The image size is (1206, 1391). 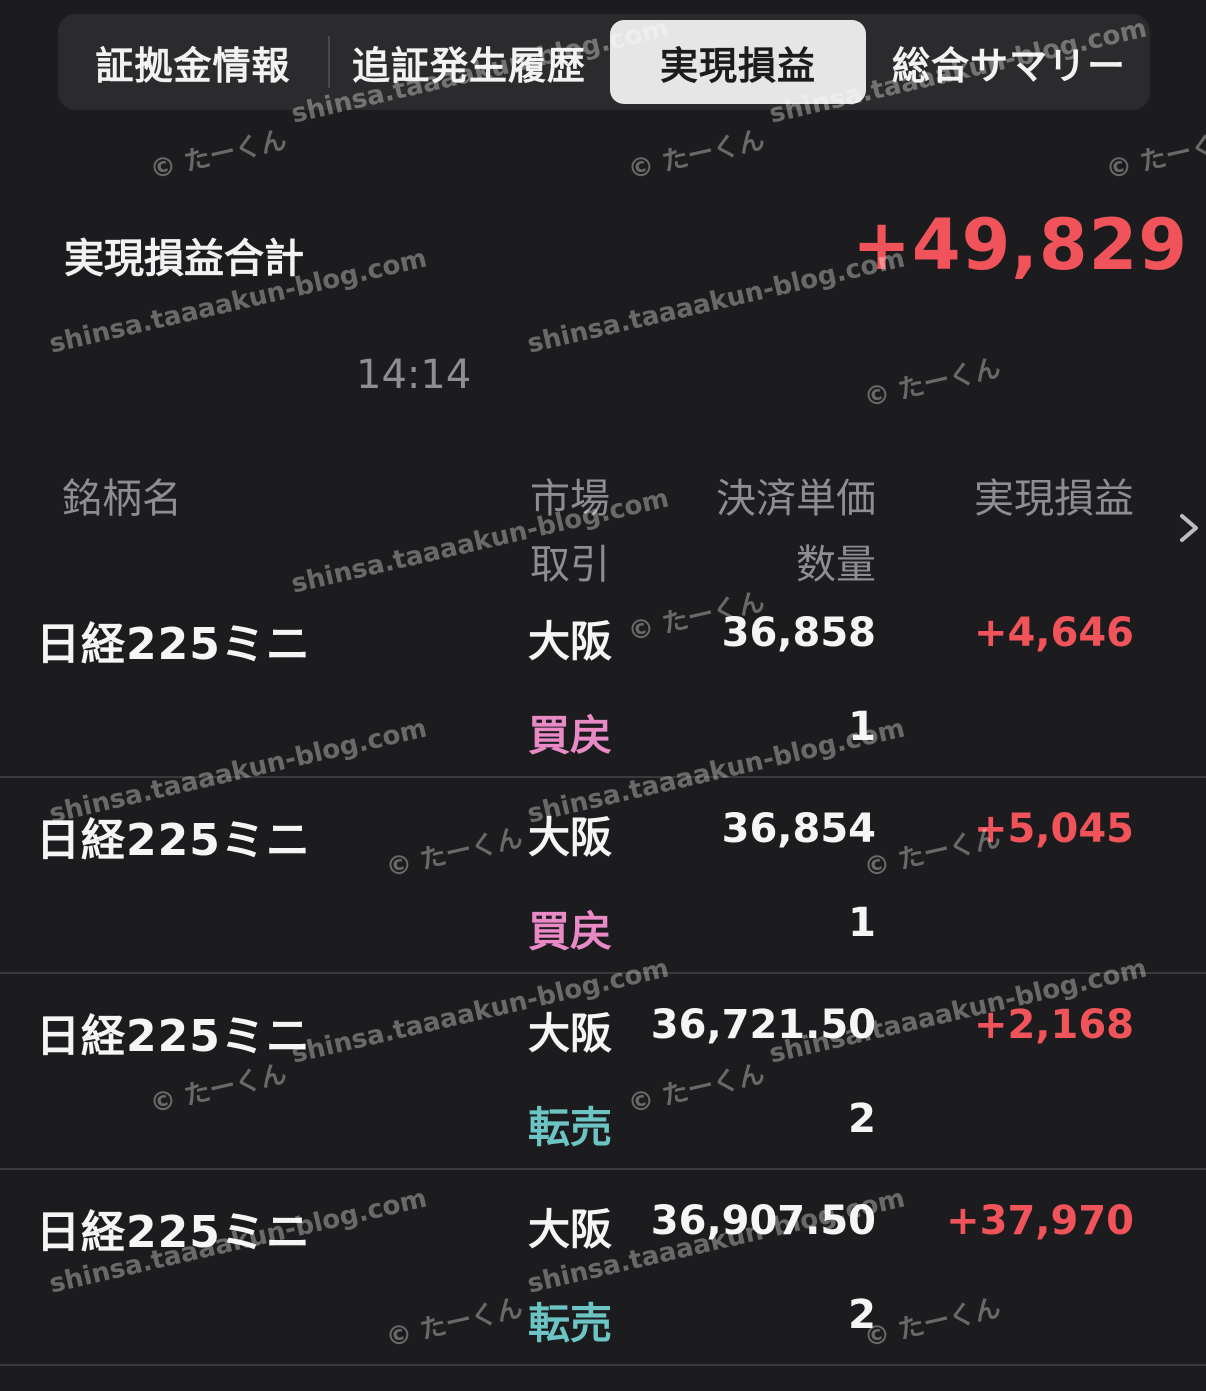 I want to click on realized-pnl: +37,970, so click(x=1040, y=1221).